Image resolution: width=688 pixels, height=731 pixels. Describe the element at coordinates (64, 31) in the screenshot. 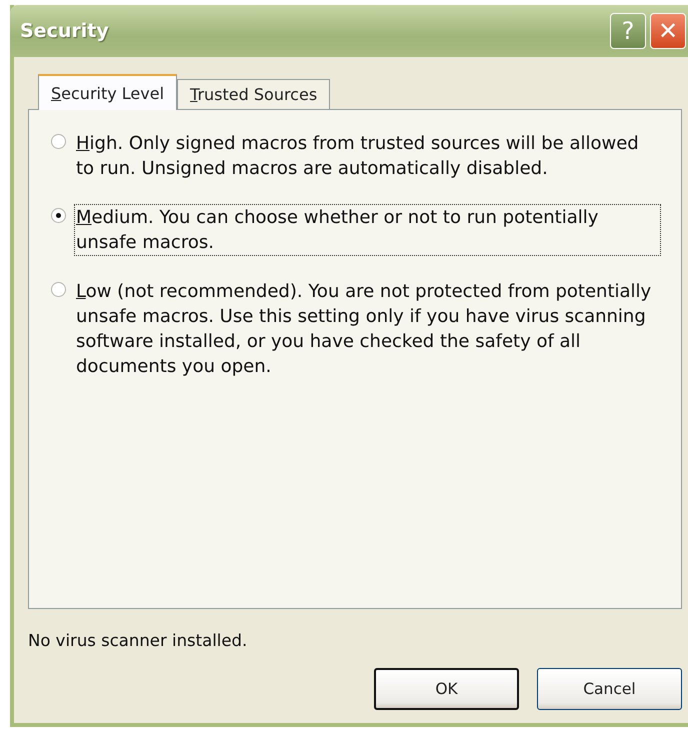

I see `window-title: Security` at that location.